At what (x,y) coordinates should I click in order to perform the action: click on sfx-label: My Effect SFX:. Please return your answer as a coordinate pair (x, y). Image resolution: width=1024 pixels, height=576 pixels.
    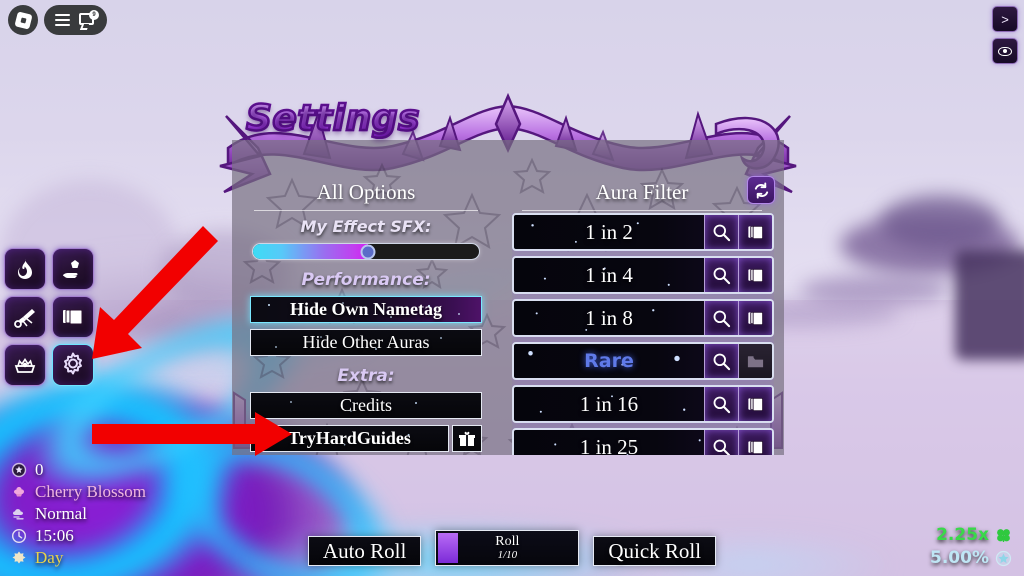
    Looking at the image, I should click on (366, 226).